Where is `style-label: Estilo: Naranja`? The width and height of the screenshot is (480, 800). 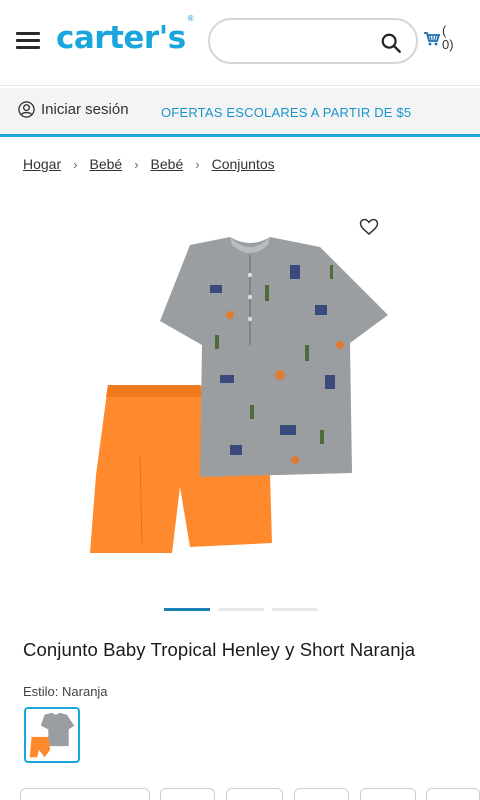 style-label: Estilo: Naranja is located at coordinates (65, 691).